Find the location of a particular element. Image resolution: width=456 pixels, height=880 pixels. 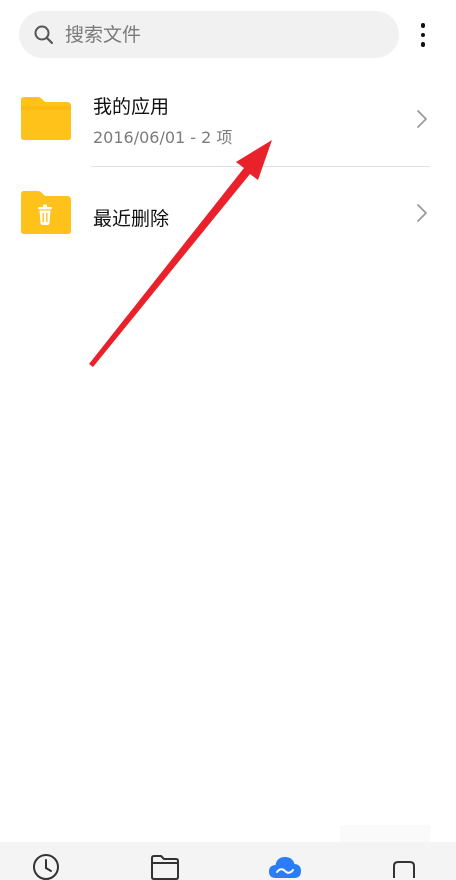

list-item-my-apps: 我的应用 2016/06/01 - 2 项 is located at coordinates (228, 124).